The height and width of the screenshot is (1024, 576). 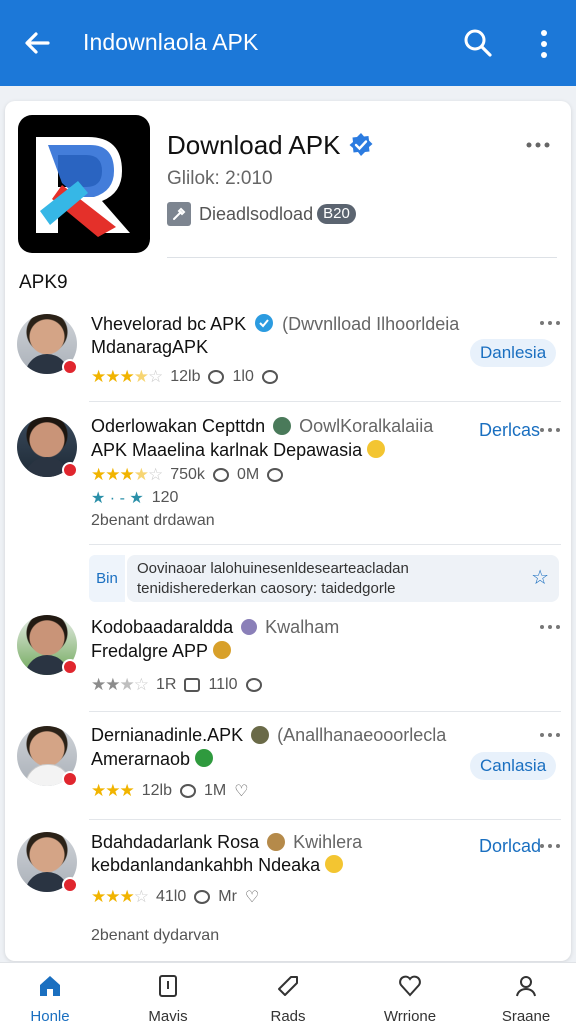 I want to click on more-vert-icon, so click(x=544, y=44).